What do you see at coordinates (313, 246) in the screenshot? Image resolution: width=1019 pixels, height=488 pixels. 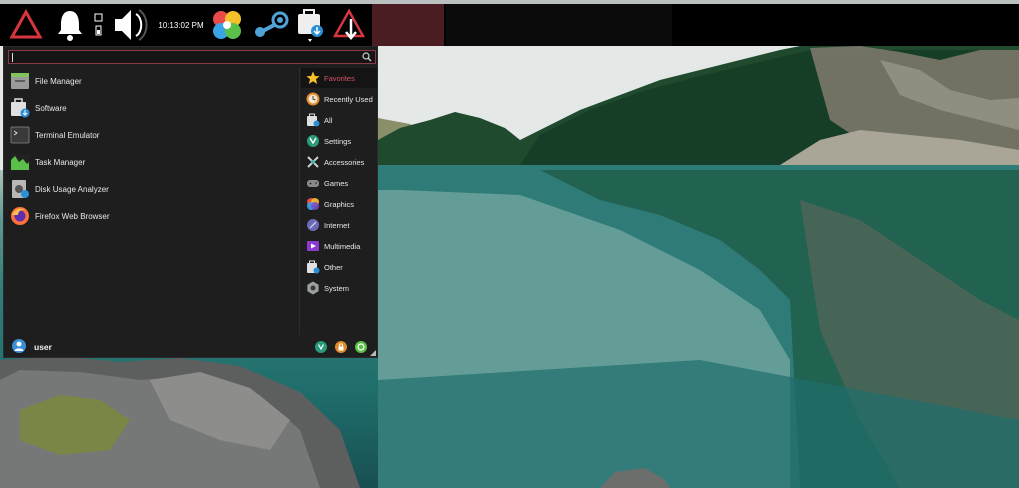 I see `multimedia-icon` at bounding box center [313, 246].